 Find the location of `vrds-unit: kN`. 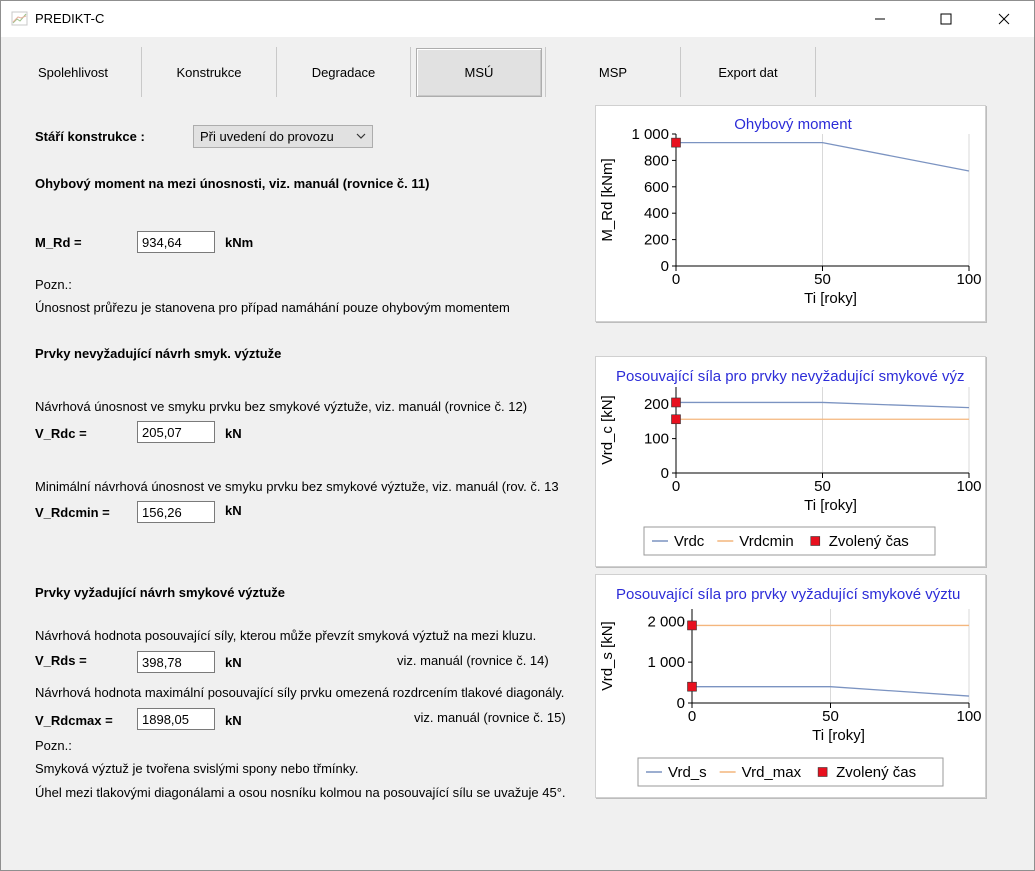

vrds-unit: kN is located at coordinates (233, 662).